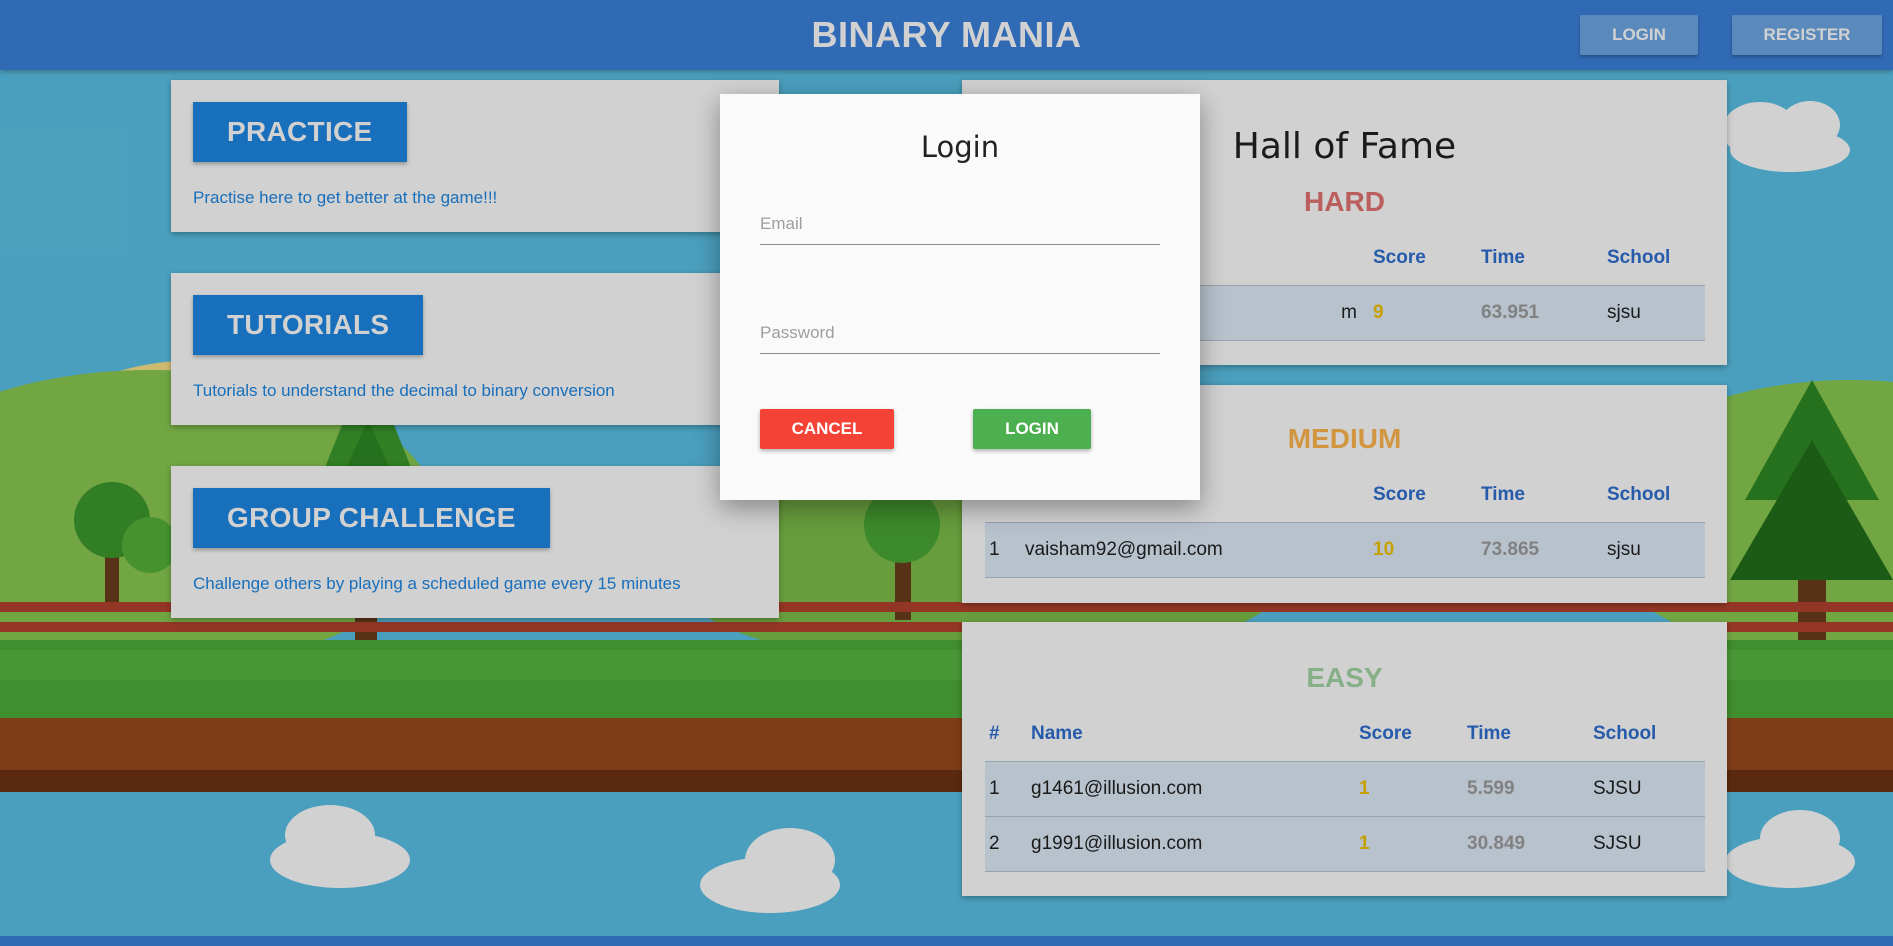  Describe the element at coordinates (827, 429) in the screenshot. I see `cancel-button: CANCEL` at that location.